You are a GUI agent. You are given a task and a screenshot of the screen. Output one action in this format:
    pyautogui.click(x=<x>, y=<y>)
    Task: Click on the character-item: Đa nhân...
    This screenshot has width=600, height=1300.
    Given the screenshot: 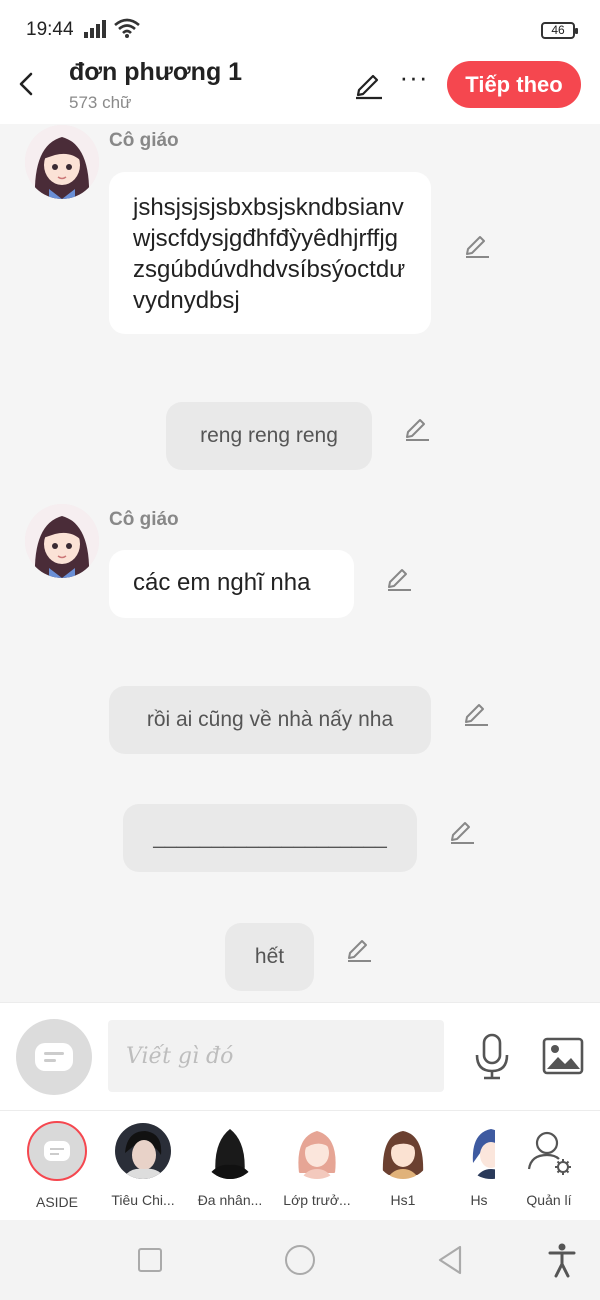 What is the action you would take?
    pyautogui.click(x=230, y=1165)
    